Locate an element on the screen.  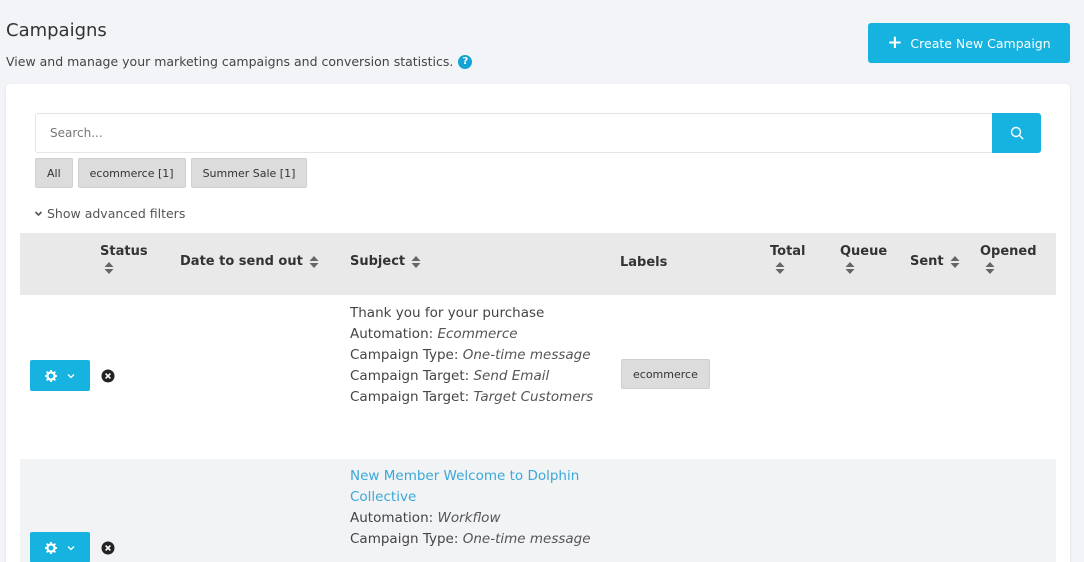
search-button is located at coordinates (1016, 133).